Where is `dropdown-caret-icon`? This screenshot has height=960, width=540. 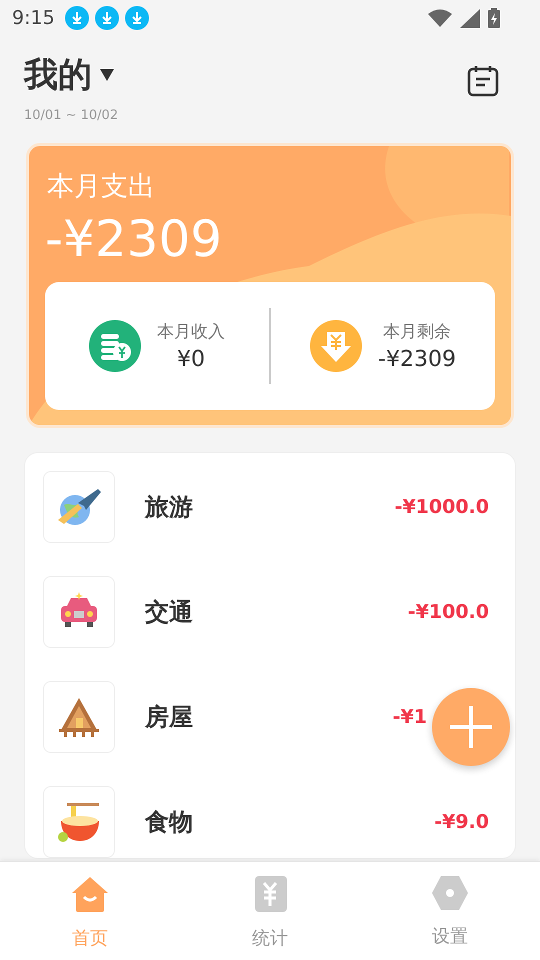
dropdown-caret-icon is located at coordinates (107, 75).